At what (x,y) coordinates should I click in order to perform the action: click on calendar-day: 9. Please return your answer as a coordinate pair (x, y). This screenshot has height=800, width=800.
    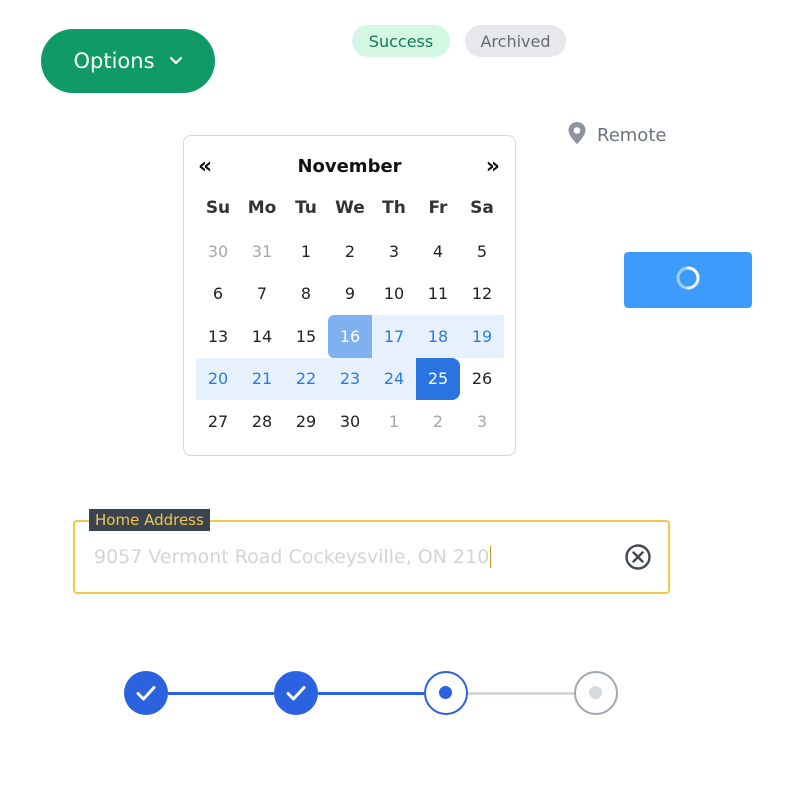
    Looking at the image, I should click on (350, 294).